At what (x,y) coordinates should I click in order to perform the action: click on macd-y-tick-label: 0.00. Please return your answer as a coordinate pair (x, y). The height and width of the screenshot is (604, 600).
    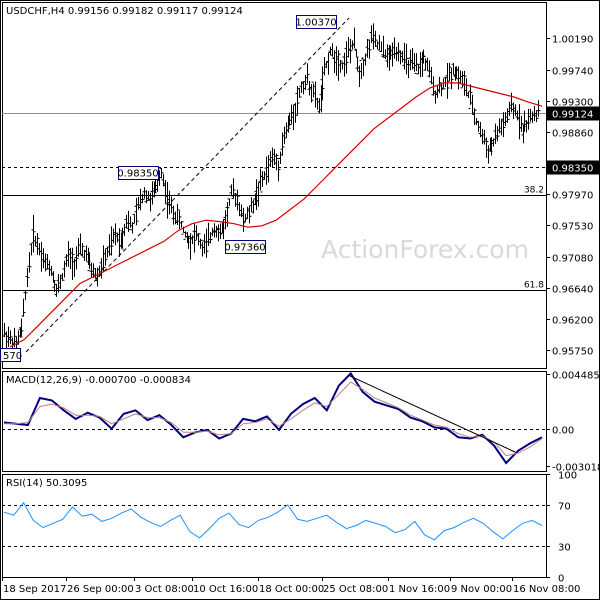
    Looking at the image, I should click on (563, 431).